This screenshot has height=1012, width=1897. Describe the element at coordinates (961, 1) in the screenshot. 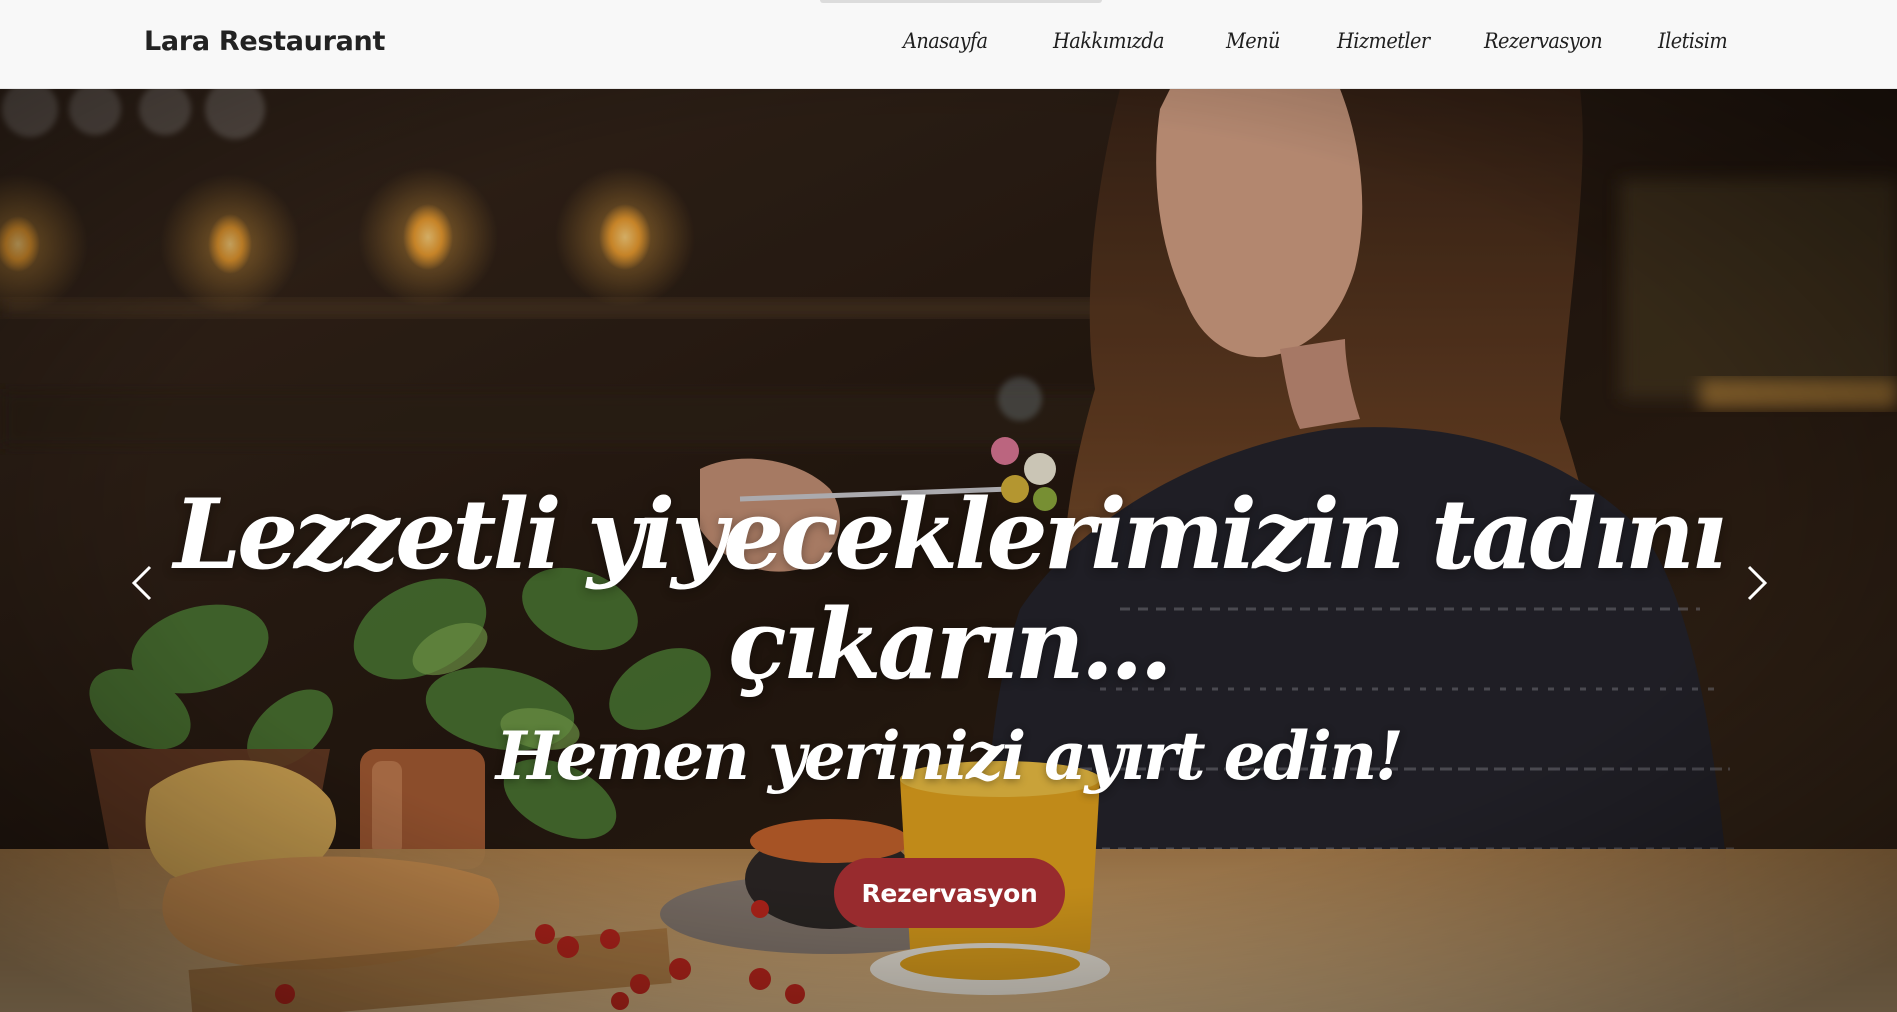

I see `top-tab-indicator` at that location.